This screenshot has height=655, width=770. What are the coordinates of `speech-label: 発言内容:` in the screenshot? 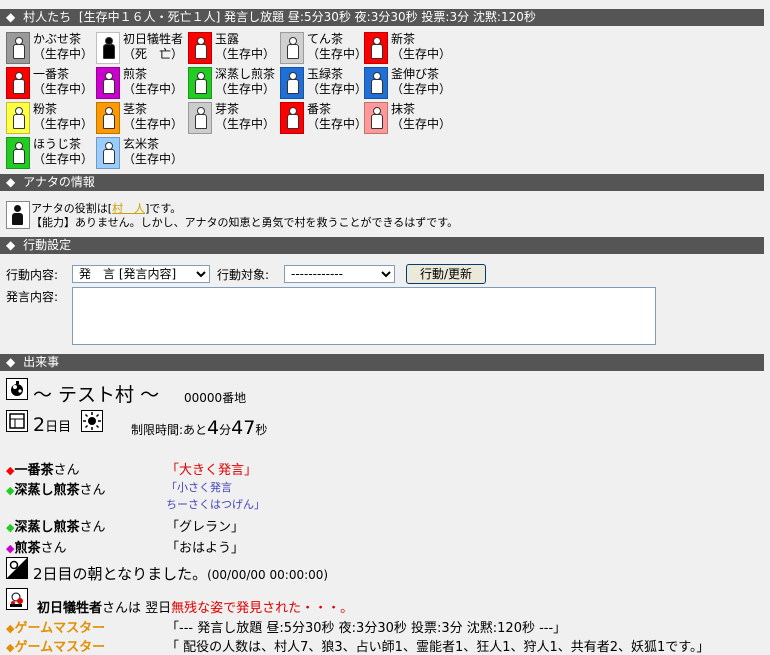 It's located at (32, 297).